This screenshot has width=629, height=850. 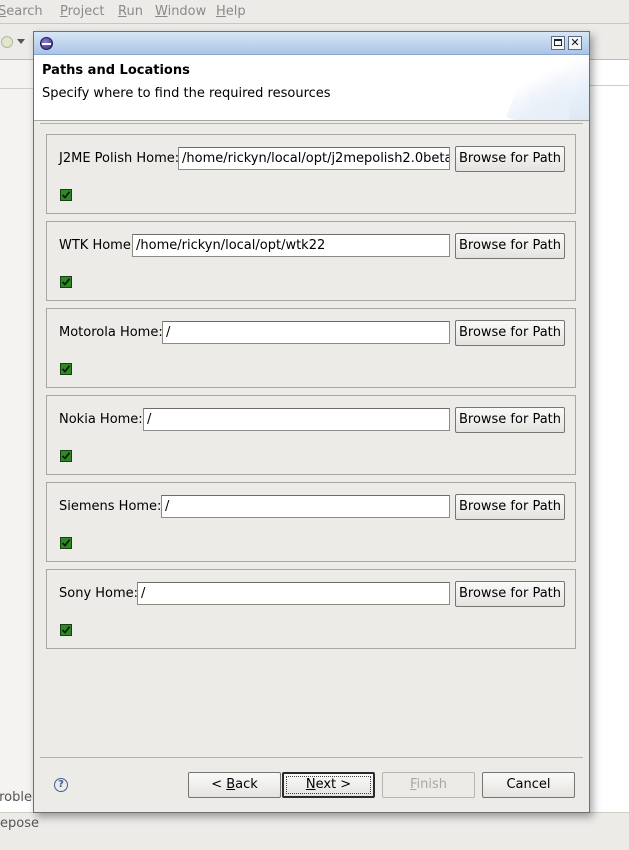 I want to click on nokia-enabled-checkbox, so click(x=66, y=456).